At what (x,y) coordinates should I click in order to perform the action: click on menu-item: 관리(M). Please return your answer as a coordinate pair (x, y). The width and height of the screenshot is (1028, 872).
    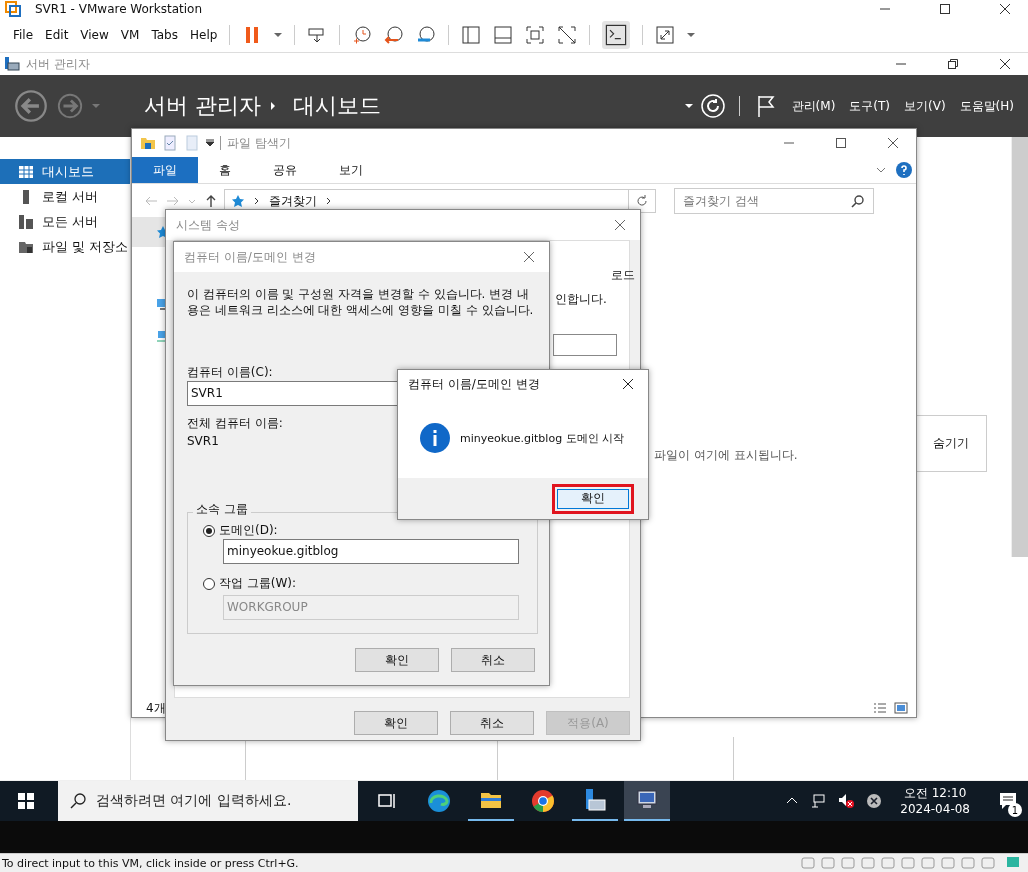
    Looking at the image, I should click on (813, 106).